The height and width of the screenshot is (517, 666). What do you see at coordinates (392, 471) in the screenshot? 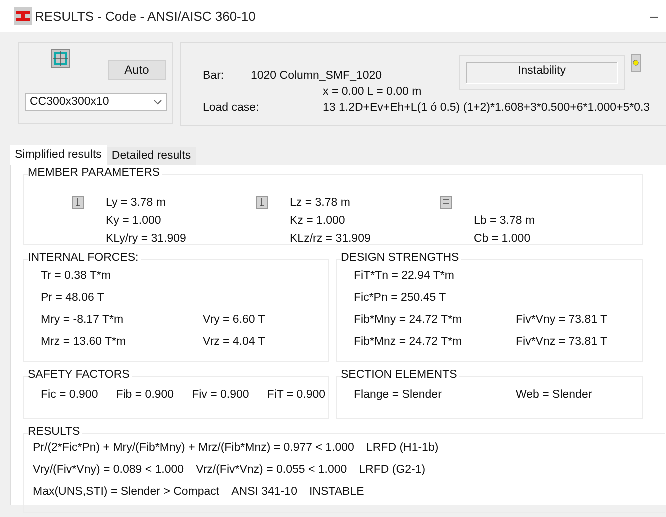
I see `result-text: LRFD (G2-1)` at bounding box center [392, 471].